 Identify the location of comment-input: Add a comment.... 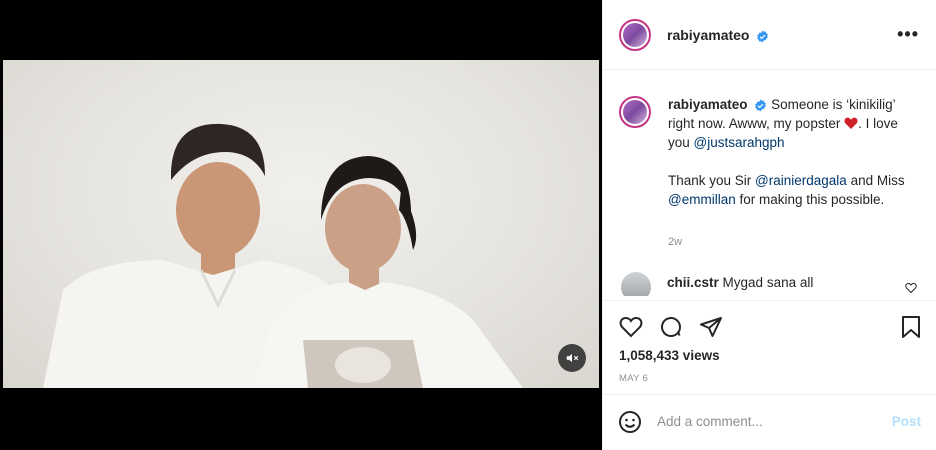
(710, 421).